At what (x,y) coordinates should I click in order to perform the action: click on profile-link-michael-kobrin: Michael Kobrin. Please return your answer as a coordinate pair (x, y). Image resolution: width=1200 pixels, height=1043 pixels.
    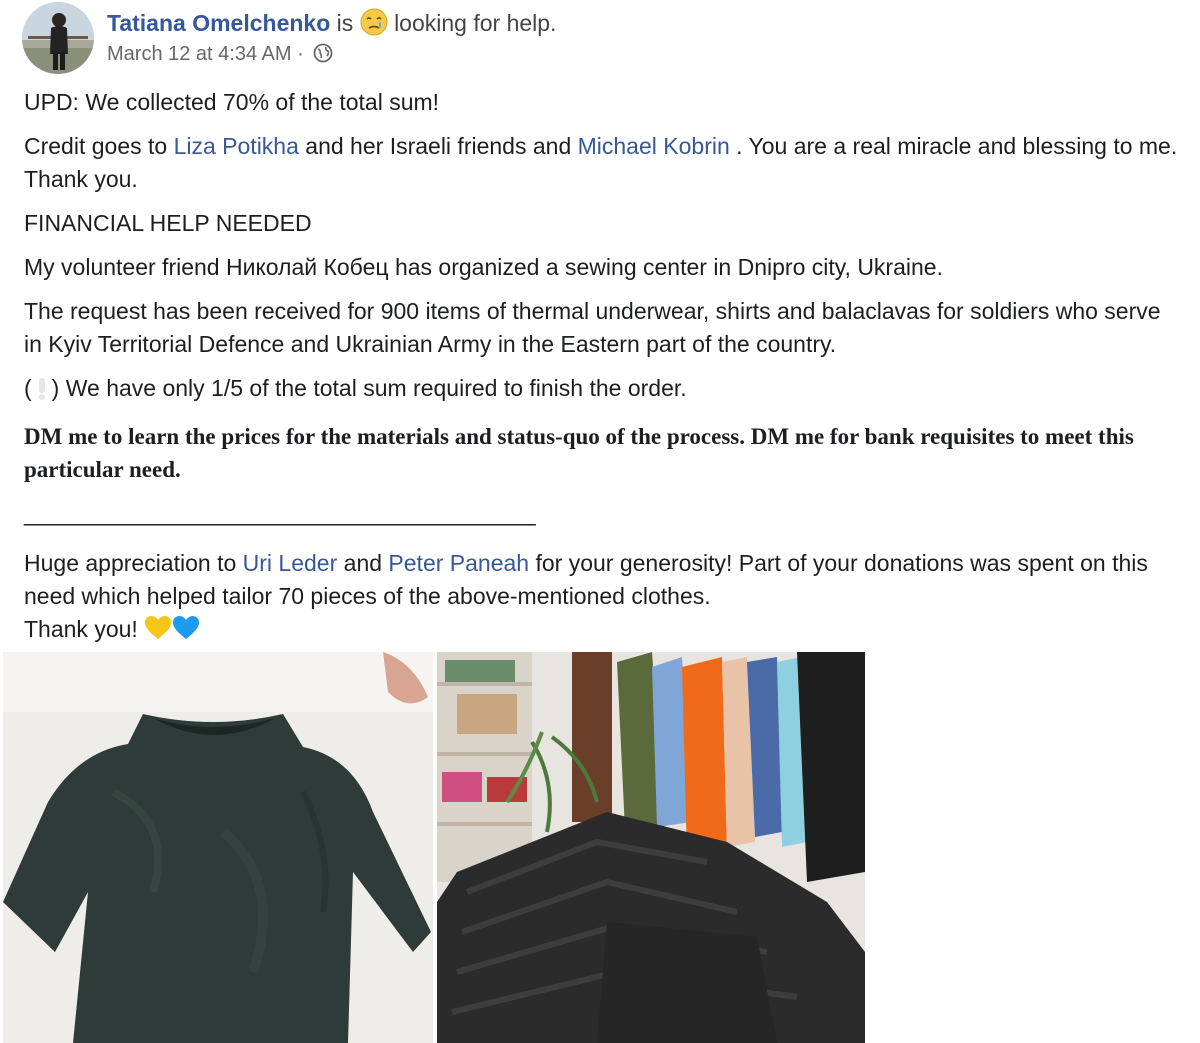
    Looking at the image, I should click on (654, 146).